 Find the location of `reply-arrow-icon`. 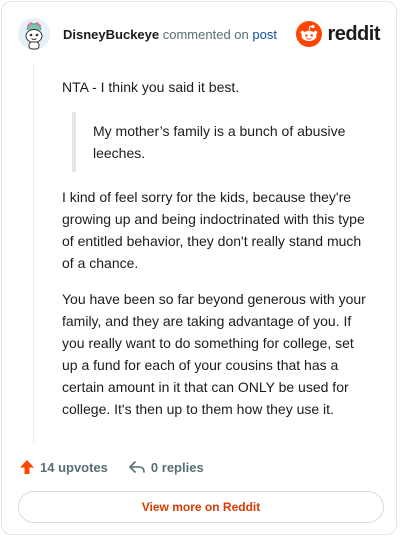

reply-arrow-icon is located at coordinates (137, 467).